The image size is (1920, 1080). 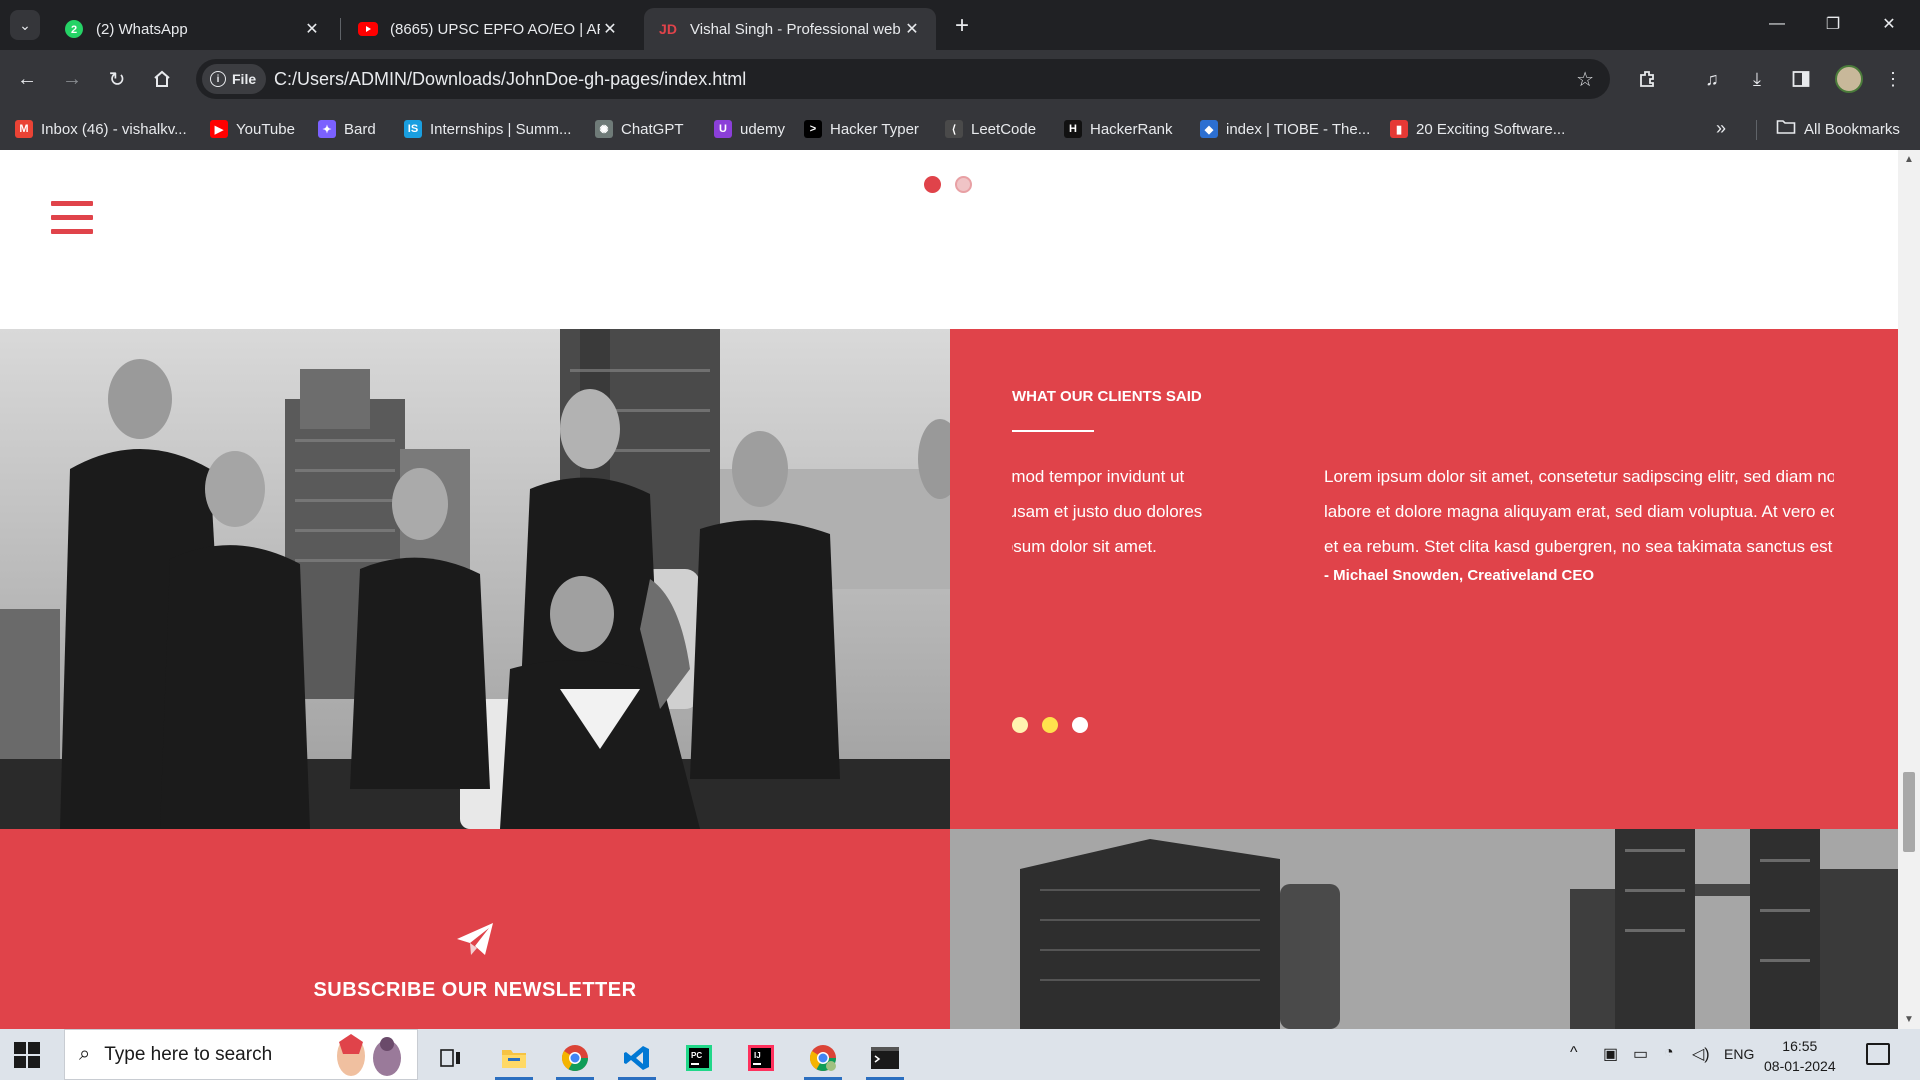 What do you see at coordinates (265, 129) in the screenshot?
I see `bookmark-label: YouTube` at bounding box center [265, 129].